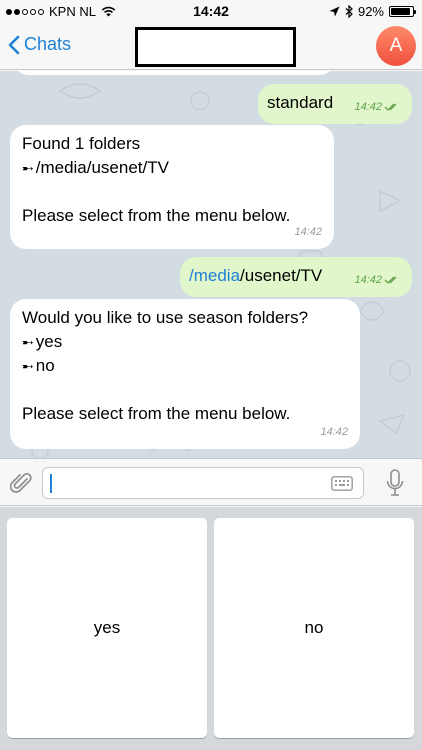 The image size is (422, 750). What do you see at coordinates (174, 73) in the screenshot?
I see `previous-message-bubble` at bounding box center [174, 73].